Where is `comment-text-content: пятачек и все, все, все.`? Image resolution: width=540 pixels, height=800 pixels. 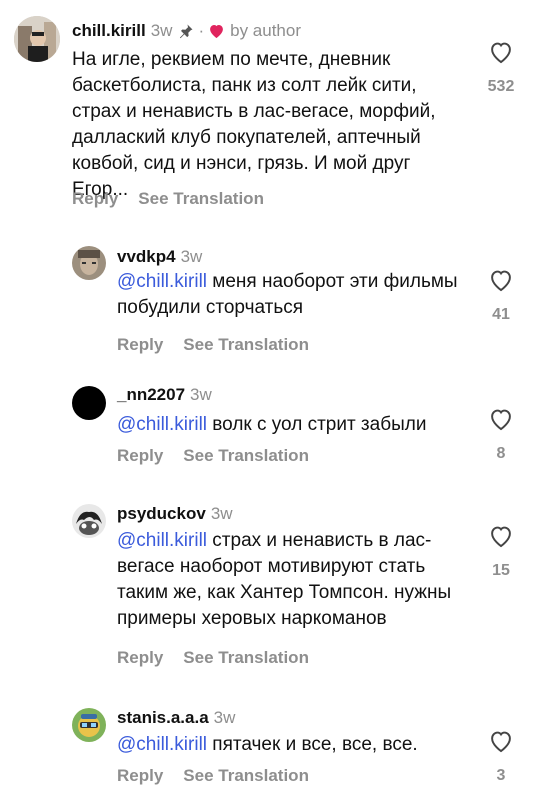 comment-text-content: пятачек и все, все, все. is located at coordinates (315, 744).